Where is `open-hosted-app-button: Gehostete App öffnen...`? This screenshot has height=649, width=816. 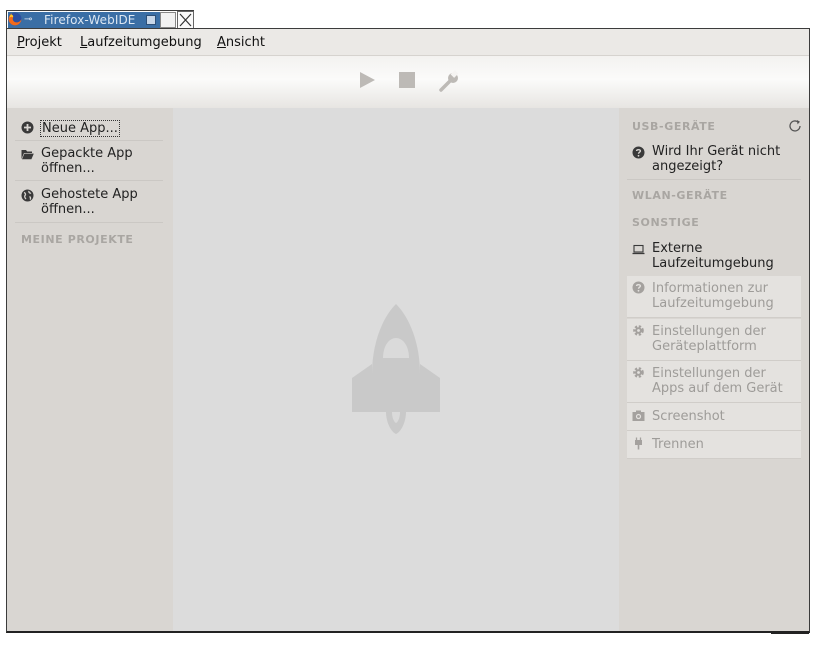 open-hosted-app-button: Gehostete App öffnen... is located at coordinates (89, 205).